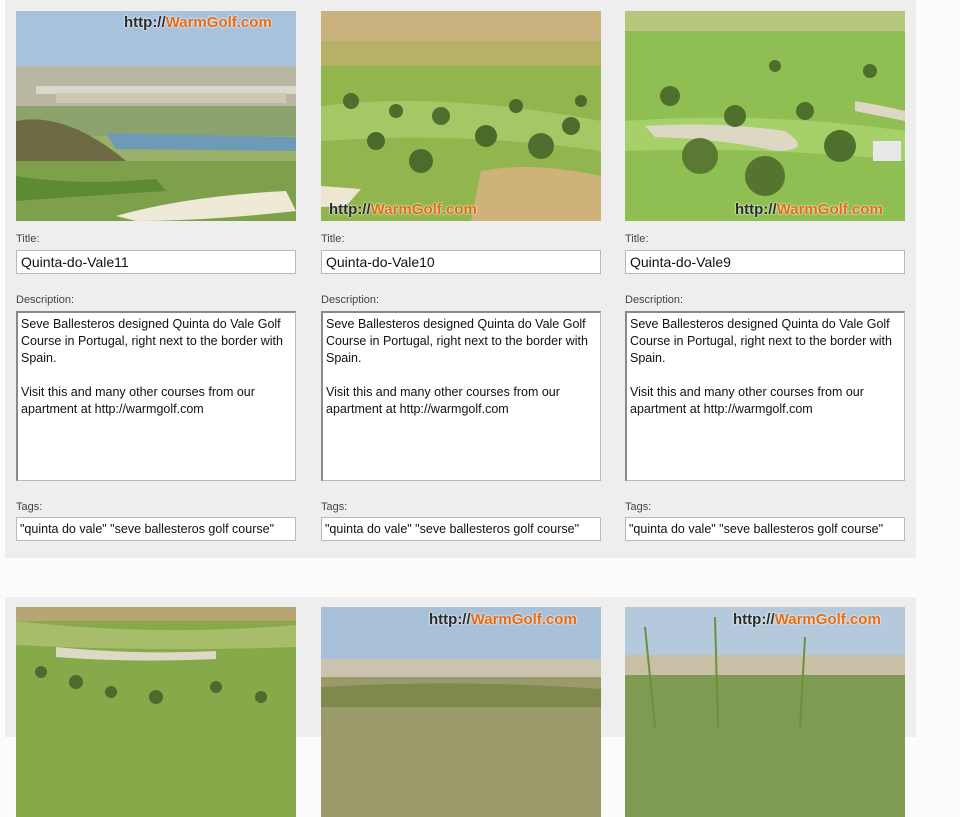 This screenshot has width=960, height=817. What do you see at coordinates (156, 712) in the screenshot?
I see `photo-thumbnail` at bounding box center [156, 712].